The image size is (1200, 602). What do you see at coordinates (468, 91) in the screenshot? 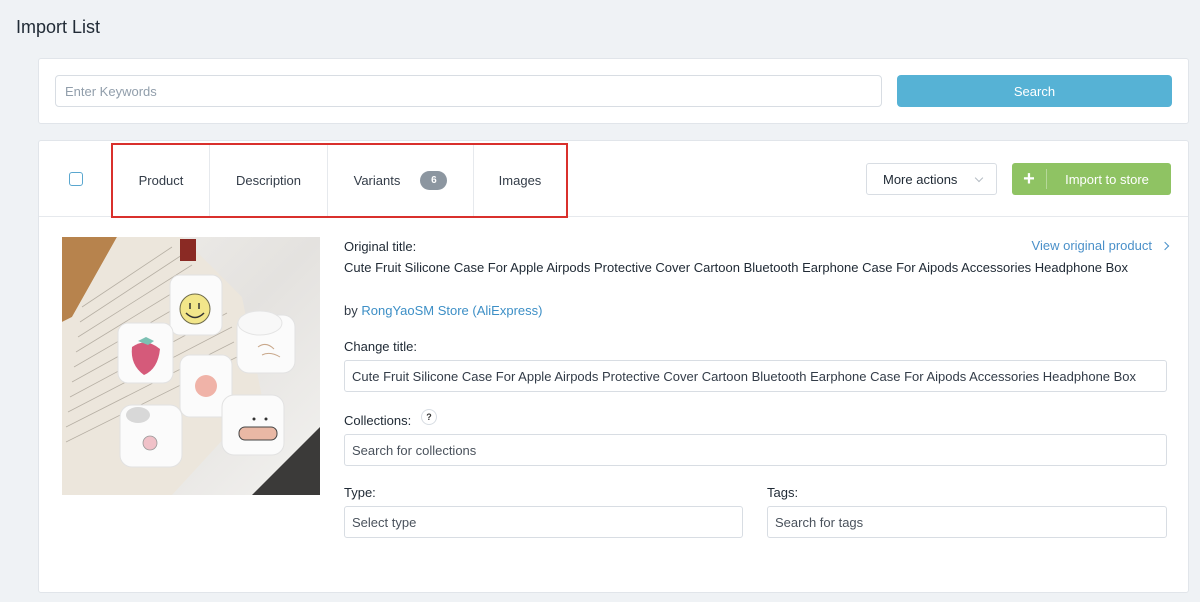
I see `keyword-search-input` at bounding box center [468, 91].